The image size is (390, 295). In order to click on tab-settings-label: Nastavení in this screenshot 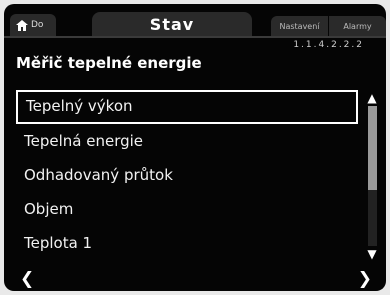, I will do `click(299, 26)`.